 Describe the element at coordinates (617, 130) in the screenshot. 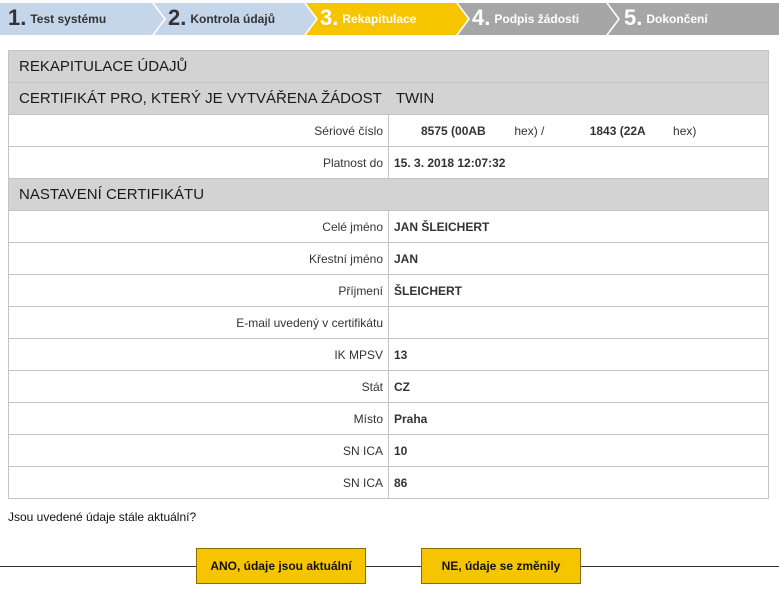

I see `serial-dec-2: 1843 (22A` at that location.